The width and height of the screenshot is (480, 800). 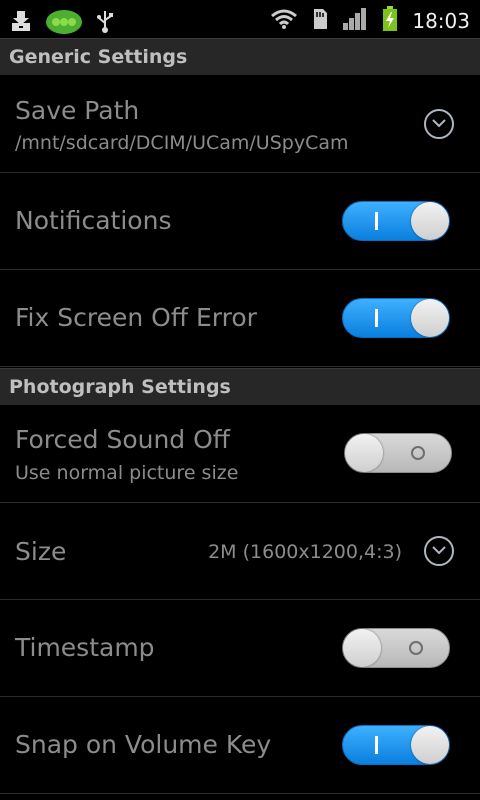 I want to click on download-icon, so click(x=21, y=23).